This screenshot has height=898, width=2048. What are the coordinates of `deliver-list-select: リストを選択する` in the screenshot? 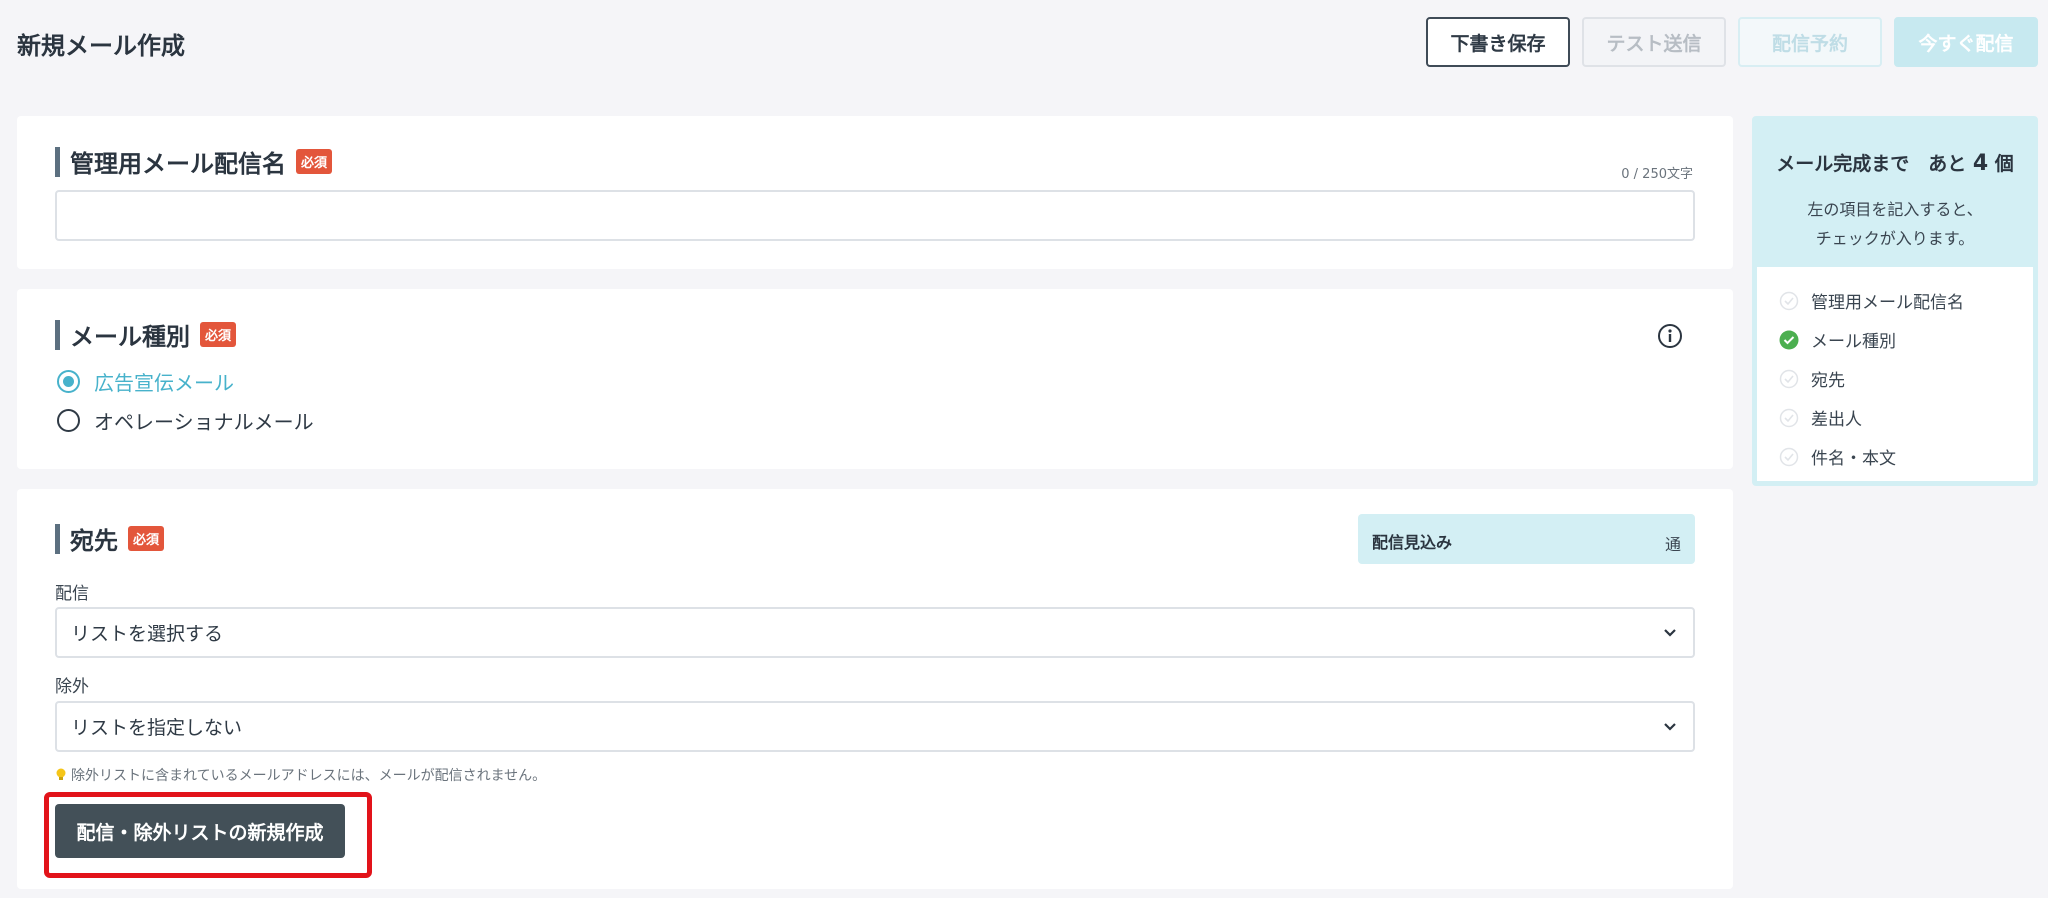 It's located at (875, 632).